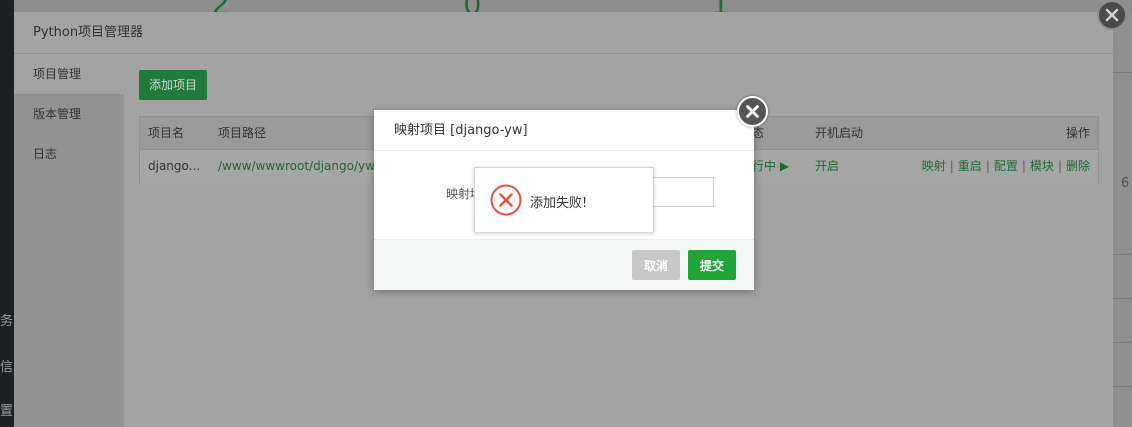  I want to click on domain-input, so click(683, 192).